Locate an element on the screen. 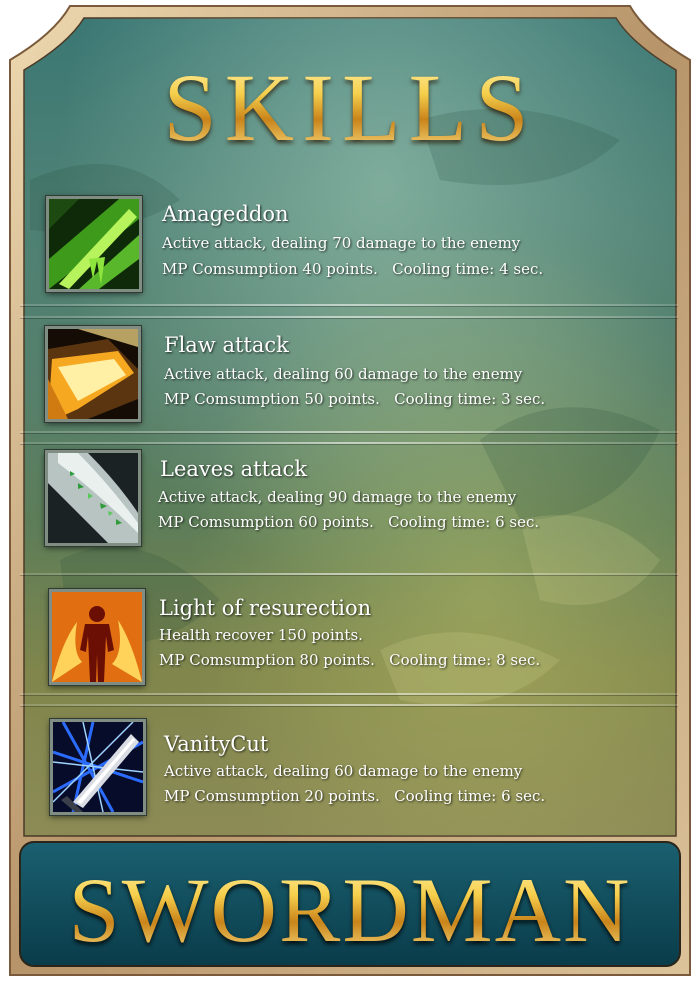 This screenshot has width=700, height=981. skill-name: Light of resurection is located at coordinates (265, 608).